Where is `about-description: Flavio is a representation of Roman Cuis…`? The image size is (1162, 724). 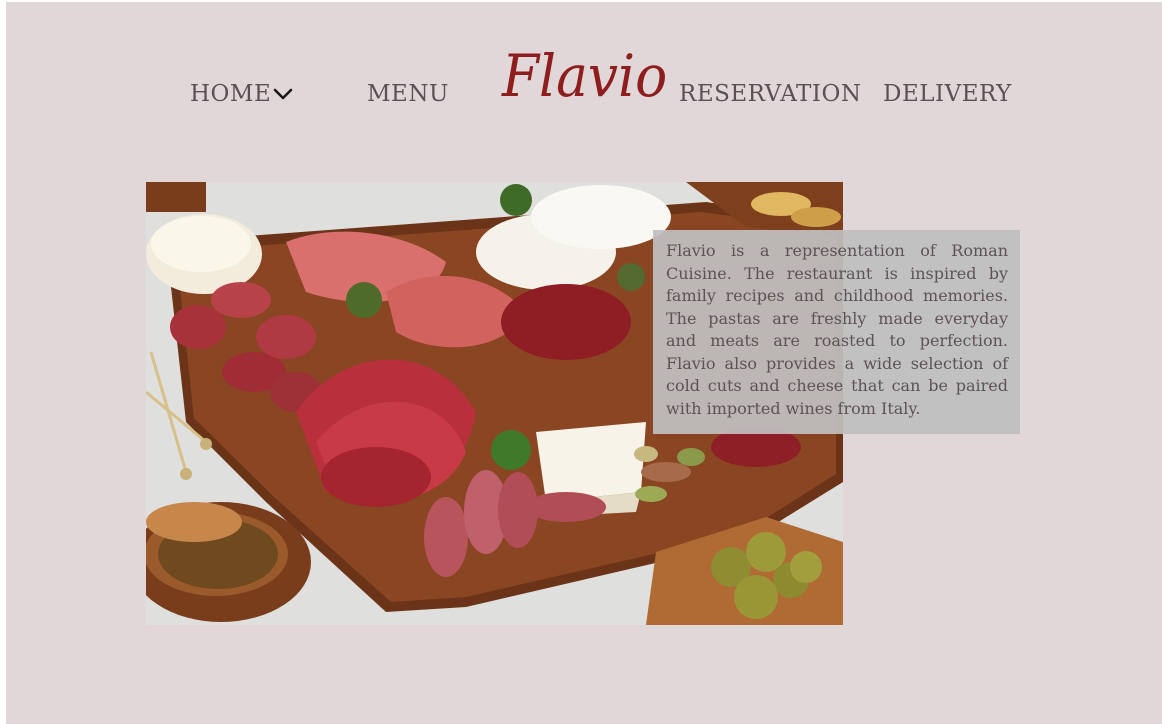 about-description: Flavio is a representation of Roman Cuis… is located at coordinates (837, 329).